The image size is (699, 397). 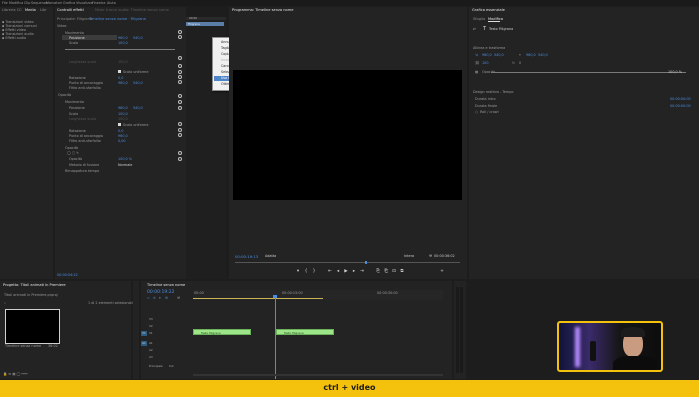 I want to click on tab-project: Progetto: Titoli animati in Premiere, so click(x=34, y=285).